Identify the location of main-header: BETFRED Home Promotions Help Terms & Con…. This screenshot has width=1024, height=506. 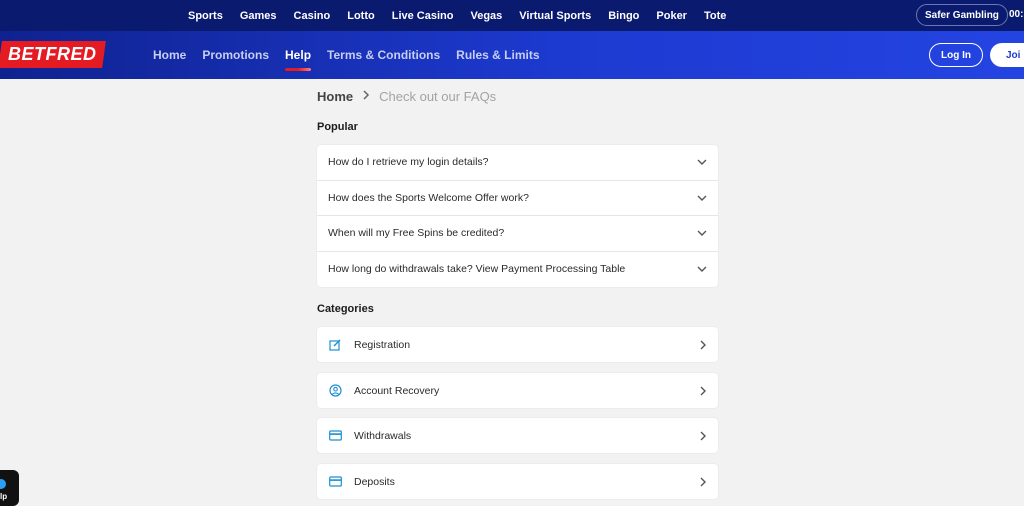
(512, 55).